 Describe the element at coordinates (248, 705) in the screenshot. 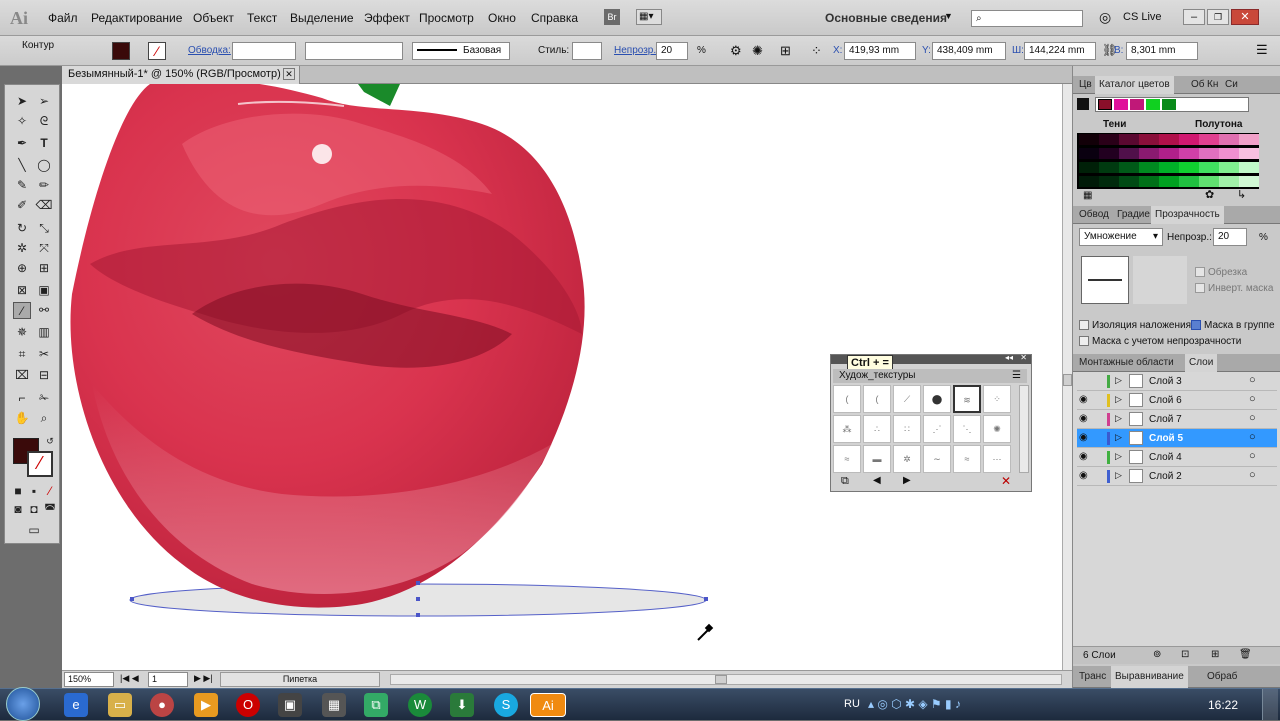

I see `opera-icon: O` at that location.